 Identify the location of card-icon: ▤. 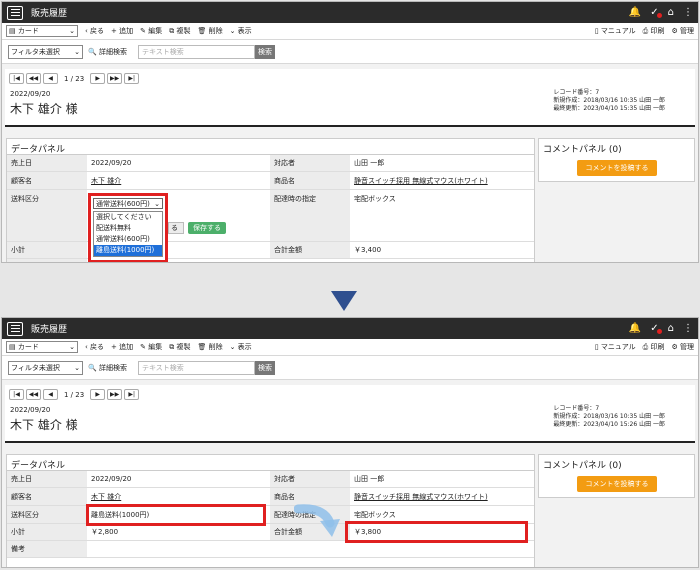
(12, 347).